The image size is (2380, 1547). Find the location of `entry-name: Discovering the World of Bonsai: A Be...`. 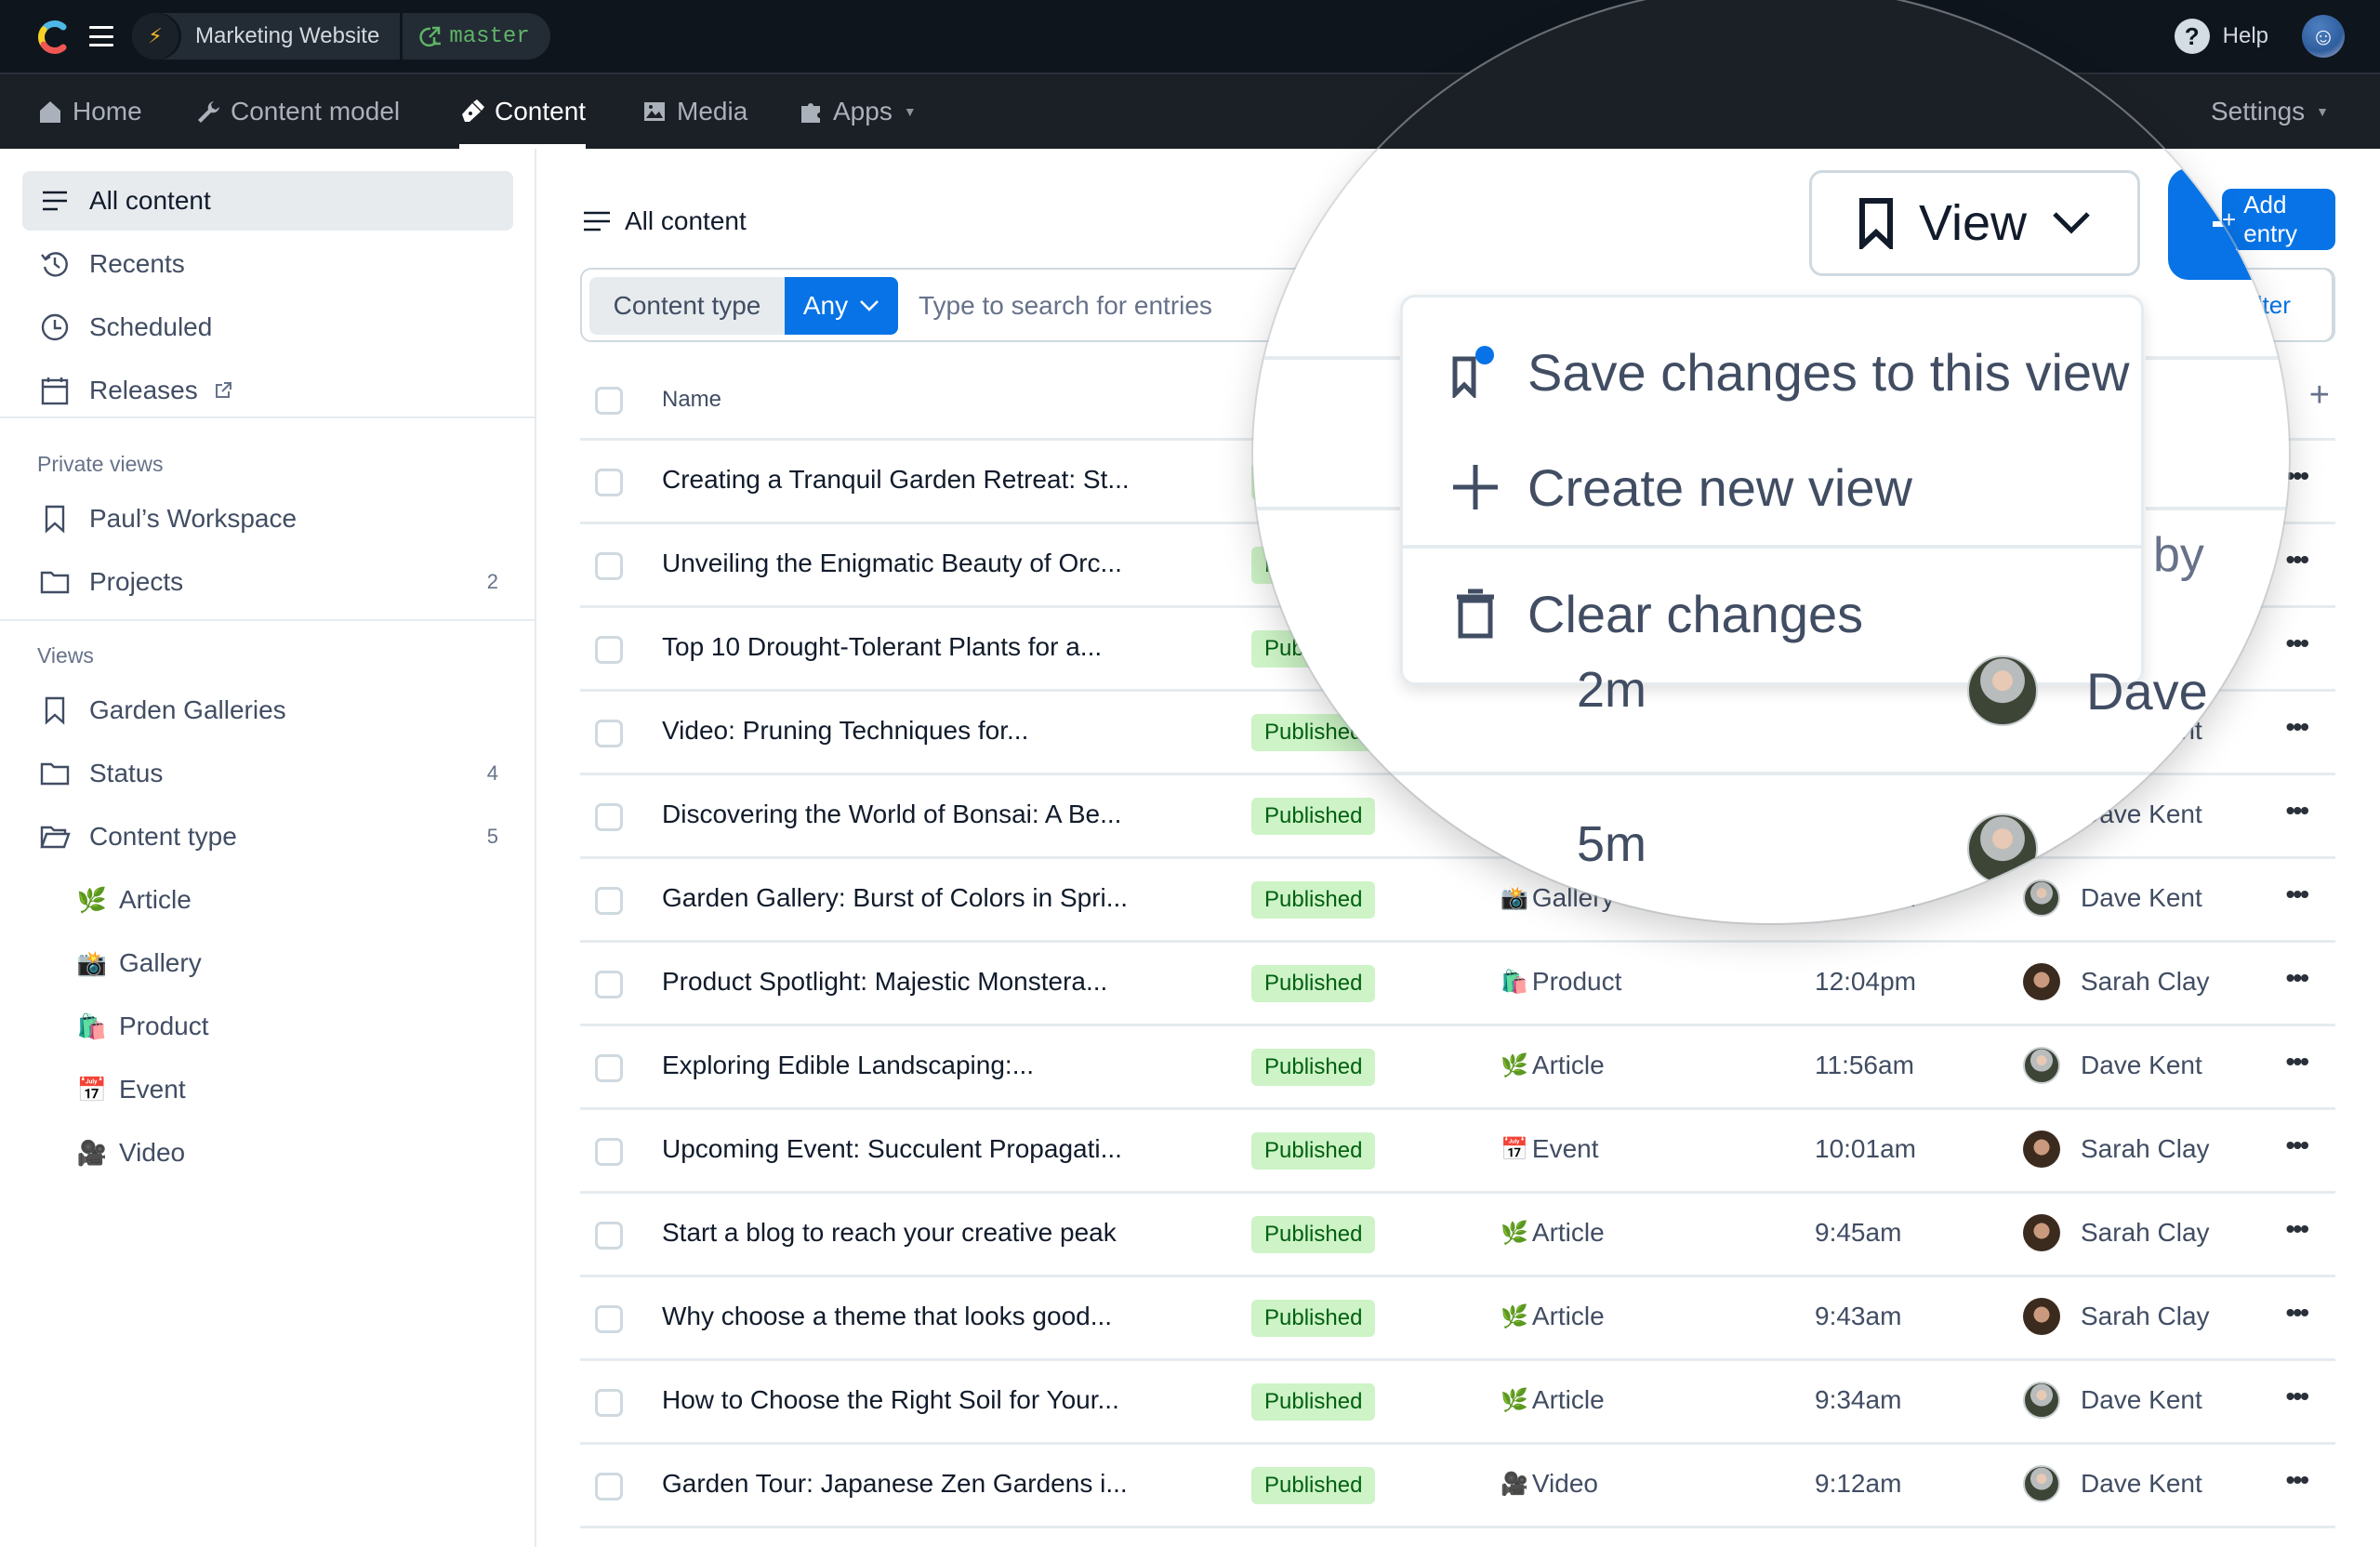

entry-name: Discovering the World of Bonsai: A Be... is located at coordinates (891, 814).